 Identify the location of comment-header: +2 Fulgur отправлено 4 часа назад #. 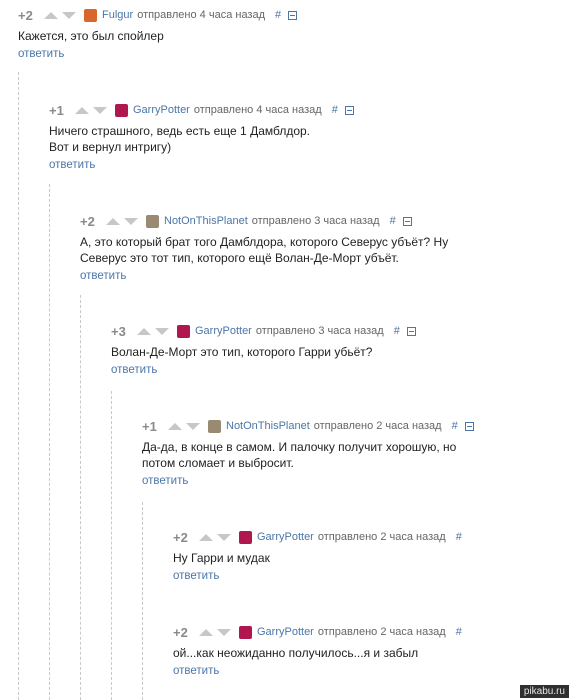
(288, 15).